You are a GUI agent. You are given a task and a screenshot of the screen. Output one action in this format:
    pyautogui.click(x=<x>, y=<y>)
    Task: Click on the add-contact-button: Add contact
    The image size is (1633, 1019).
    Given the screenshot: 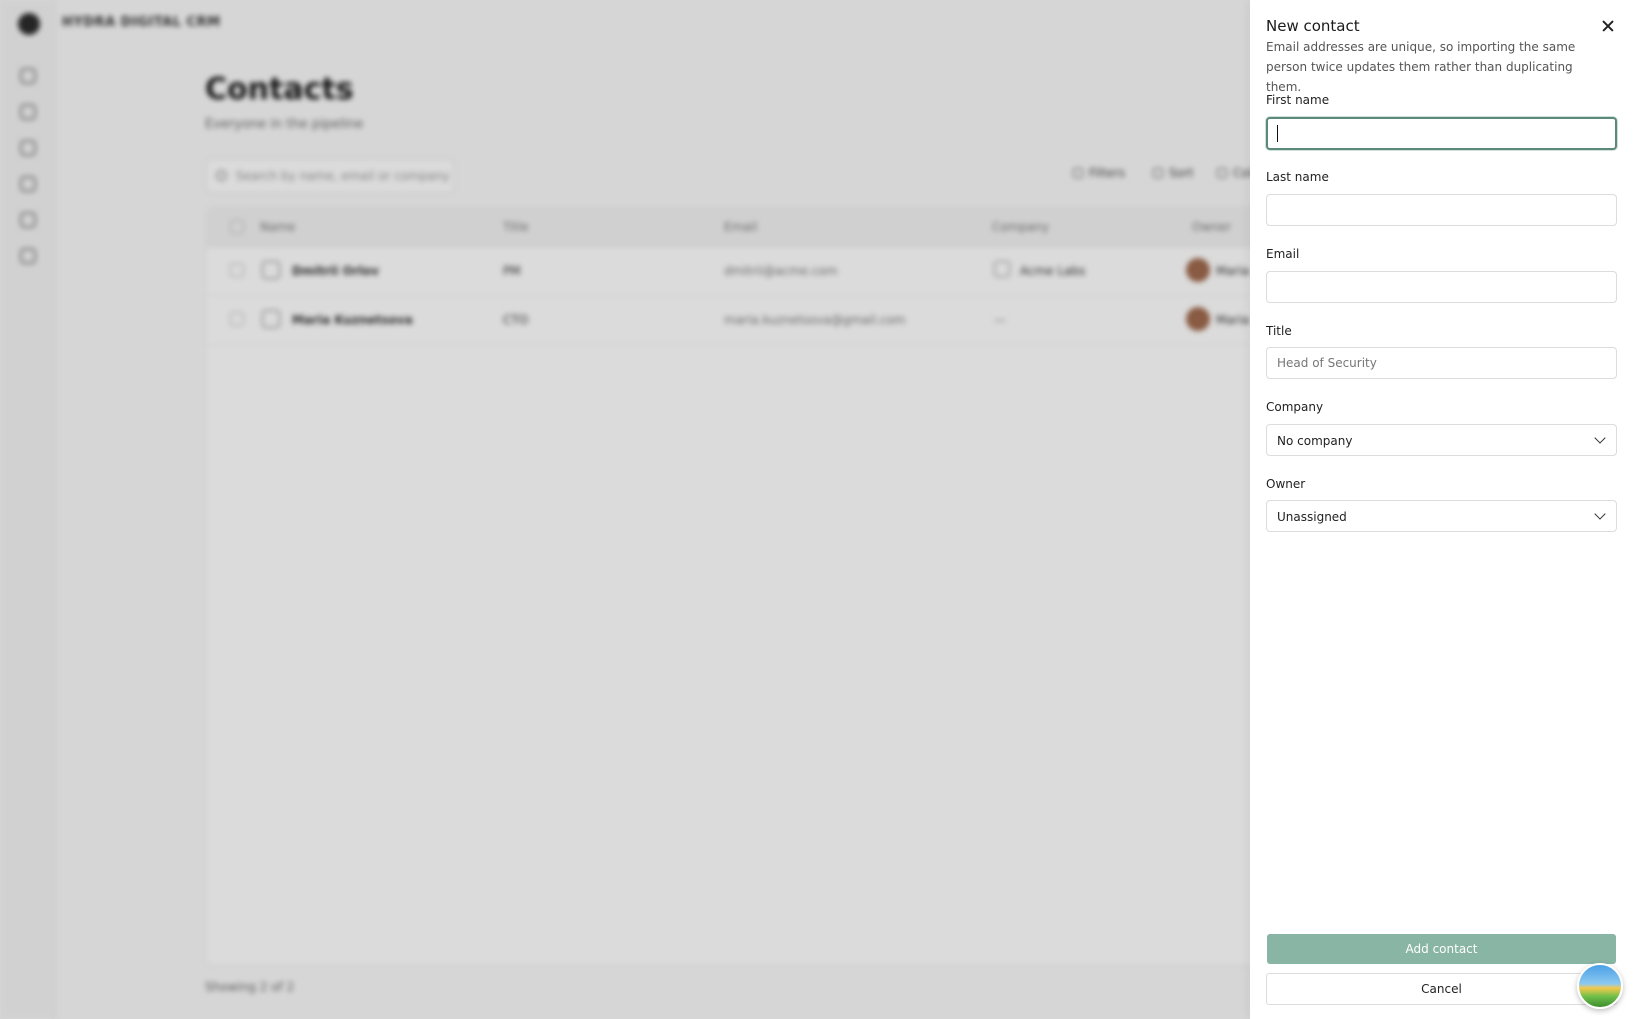 What is the action you would take?
    pyautogui.click(x=1441, y=949)
    